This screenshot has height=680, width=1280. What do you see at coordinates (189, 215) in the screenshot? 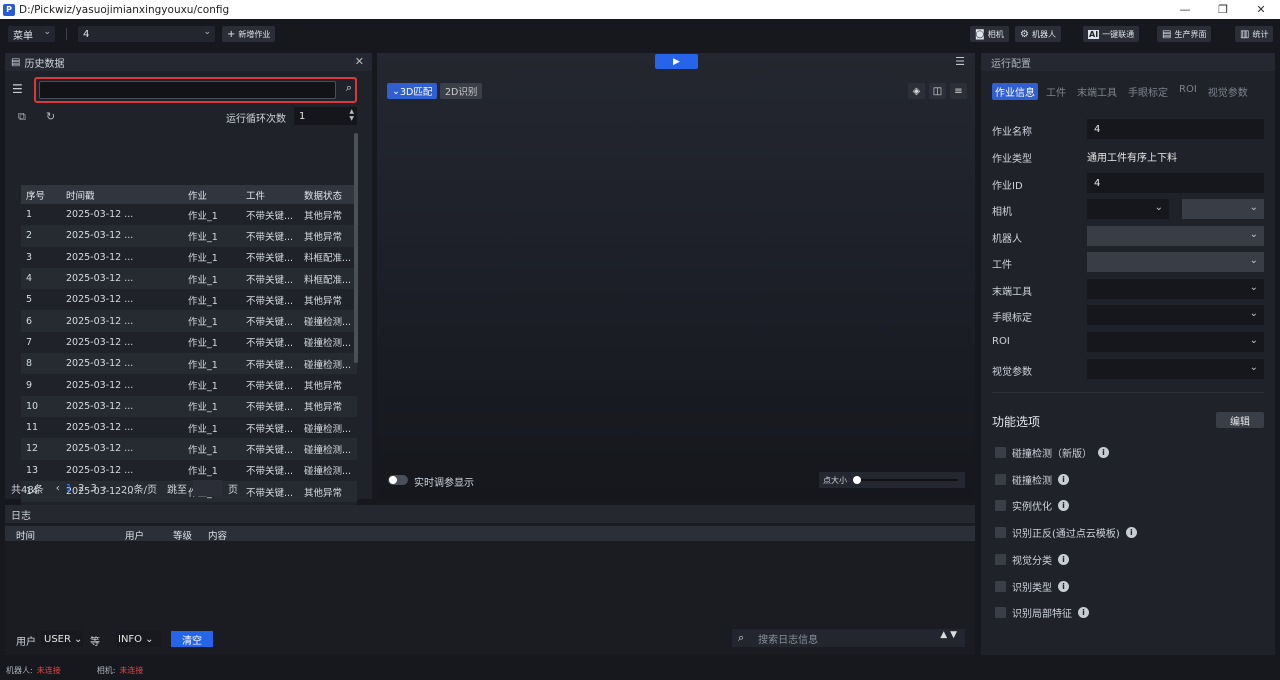
I see `table-row: 1 2025-03-12 ... 作业_1 不带关键... 其他异常` at bounding box center [189, 215].